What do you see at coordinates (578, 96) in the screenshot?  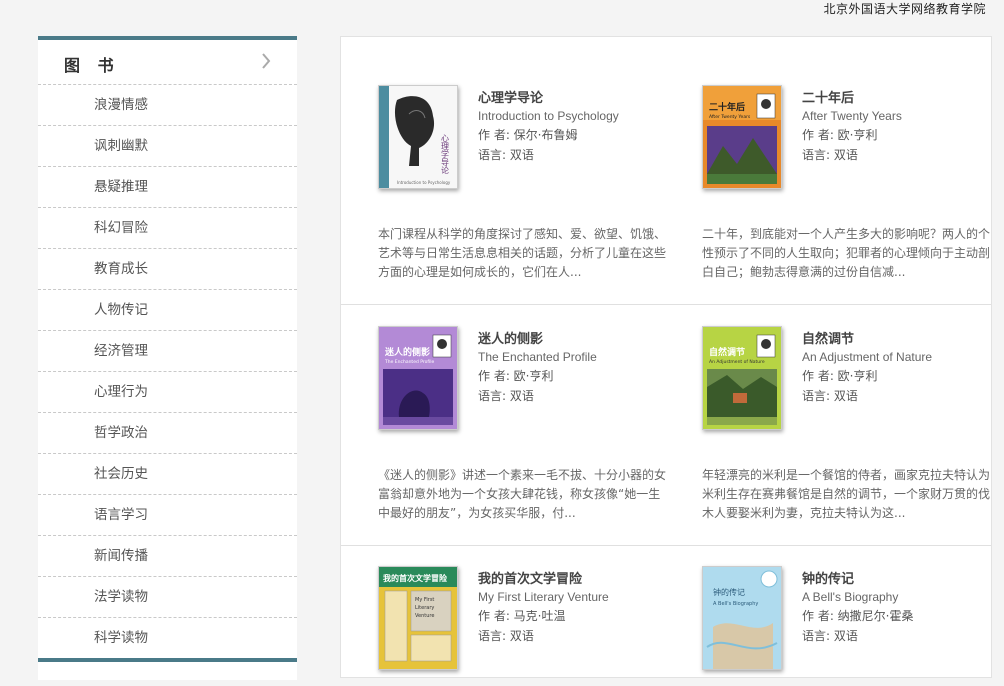 I see `book-title: 心理学导论` at bounding box center [578, 96].